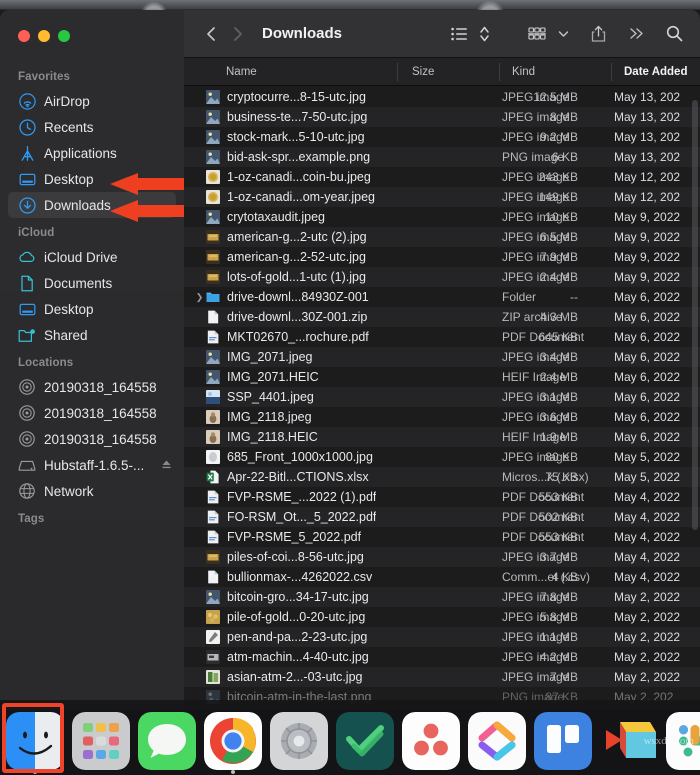 The width and height of the screenshot is (700, 775). Describe the element at coordinates (281, 637) in the screenshot. I see `file-name-cell: pen-and-pa...2-23-utc.jpg` at that location.